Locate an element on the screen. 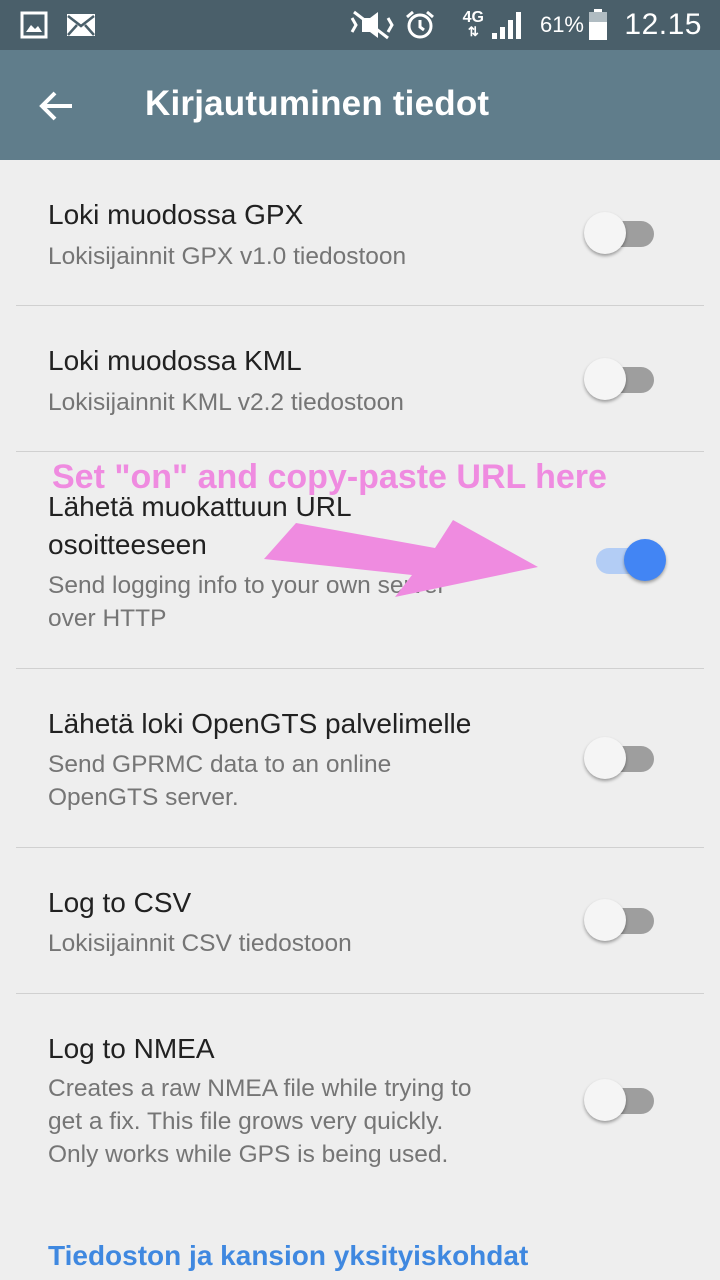 The image size is (720, 1280). pref-summary: Lokisijainnit KML v2.2 tiedostoon is located at coordinates (226, 402).